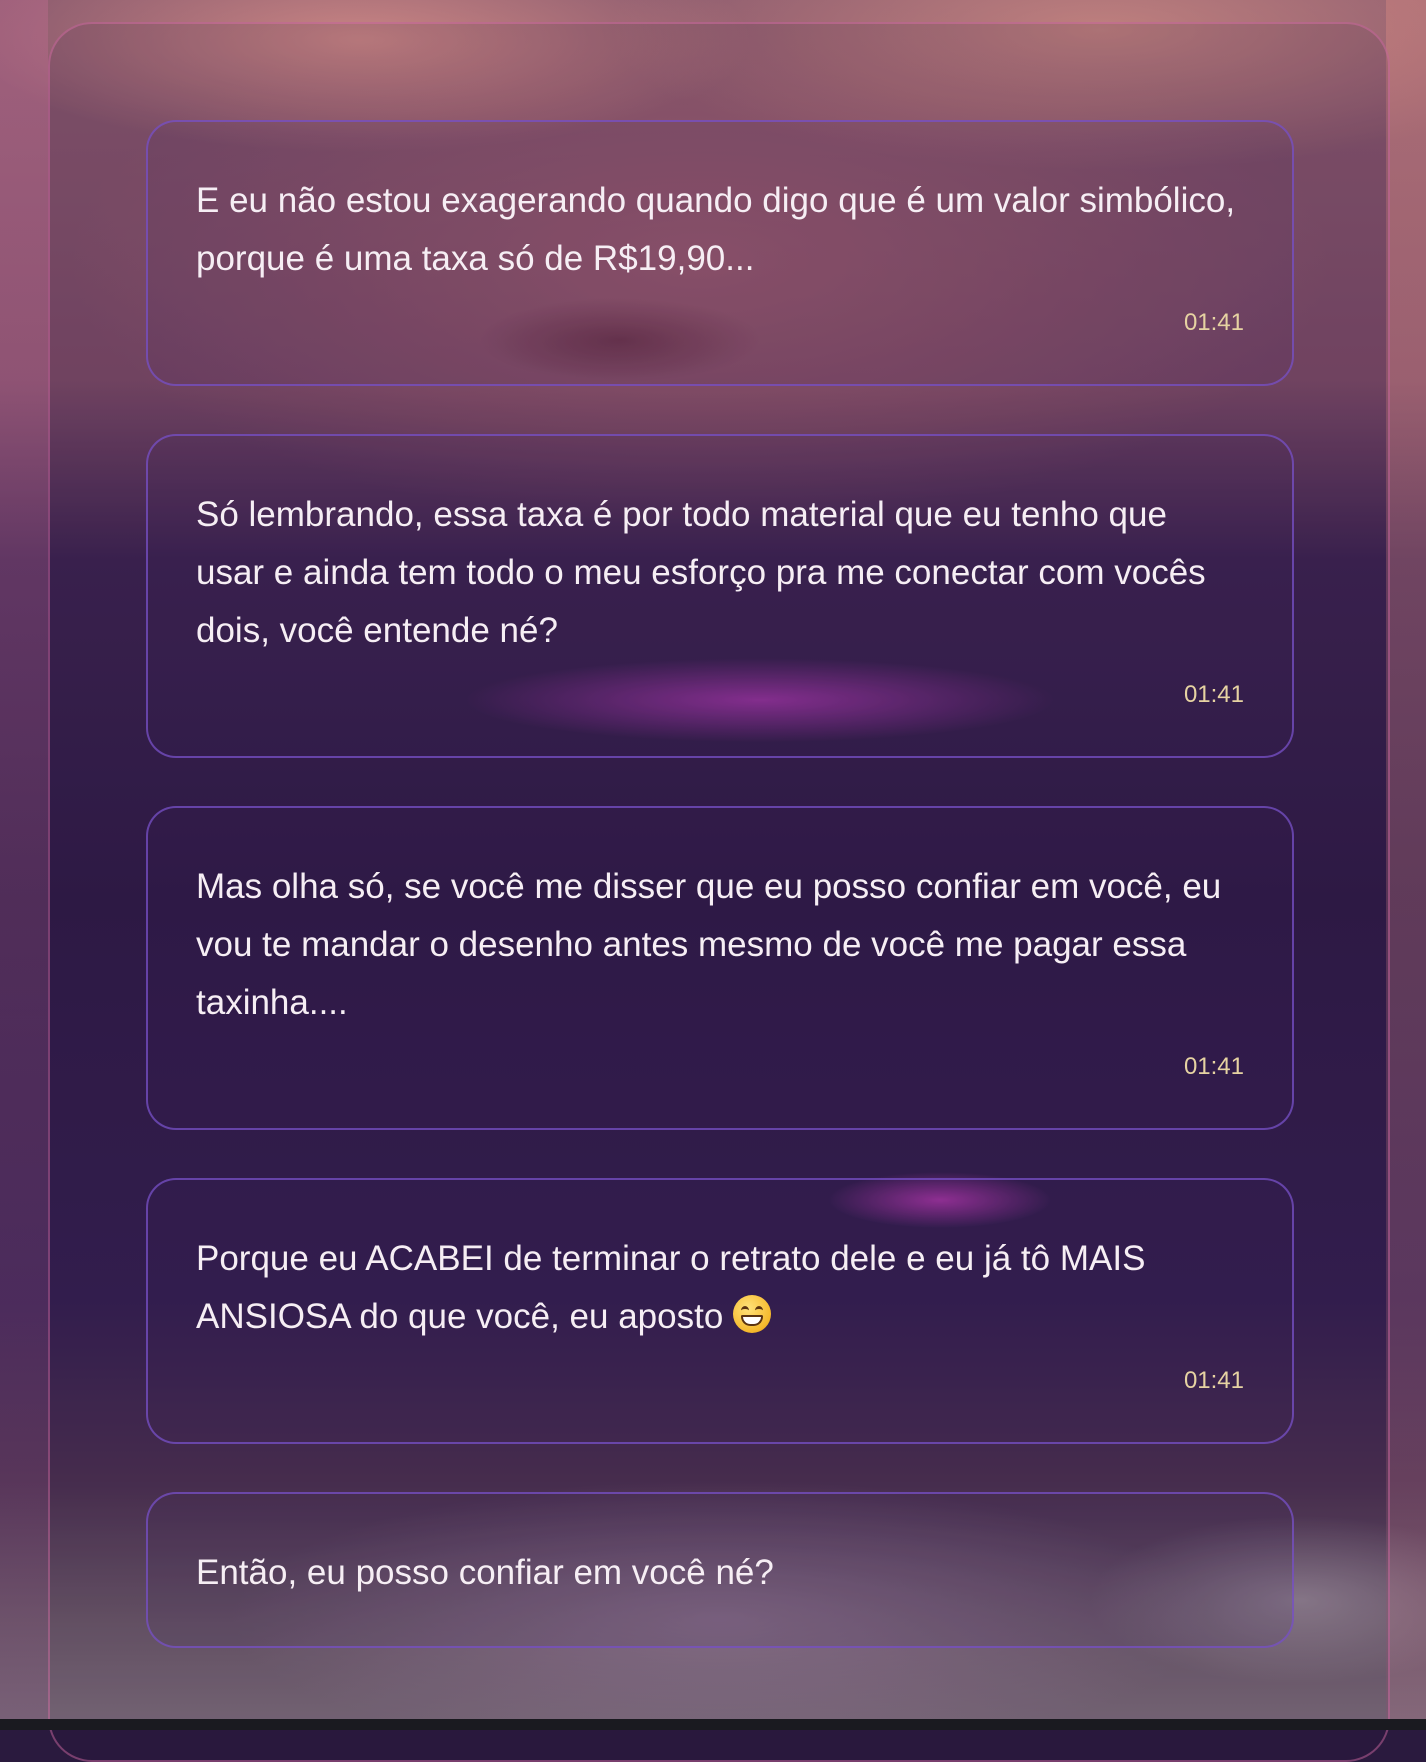  What do you see at coordinates (713, 1724) in the screenshot?
I see `bottom-edge-bar` at bounding box center [713, 1724].